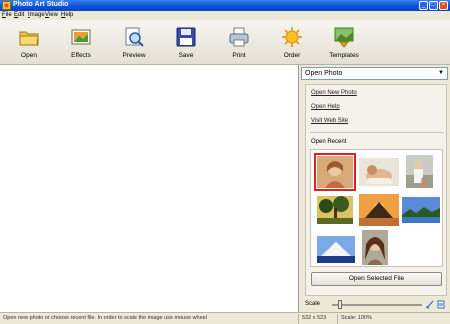  Describe the element at coordinates (186, 37) in the screenshot. I see `floppy-icon` at that location.